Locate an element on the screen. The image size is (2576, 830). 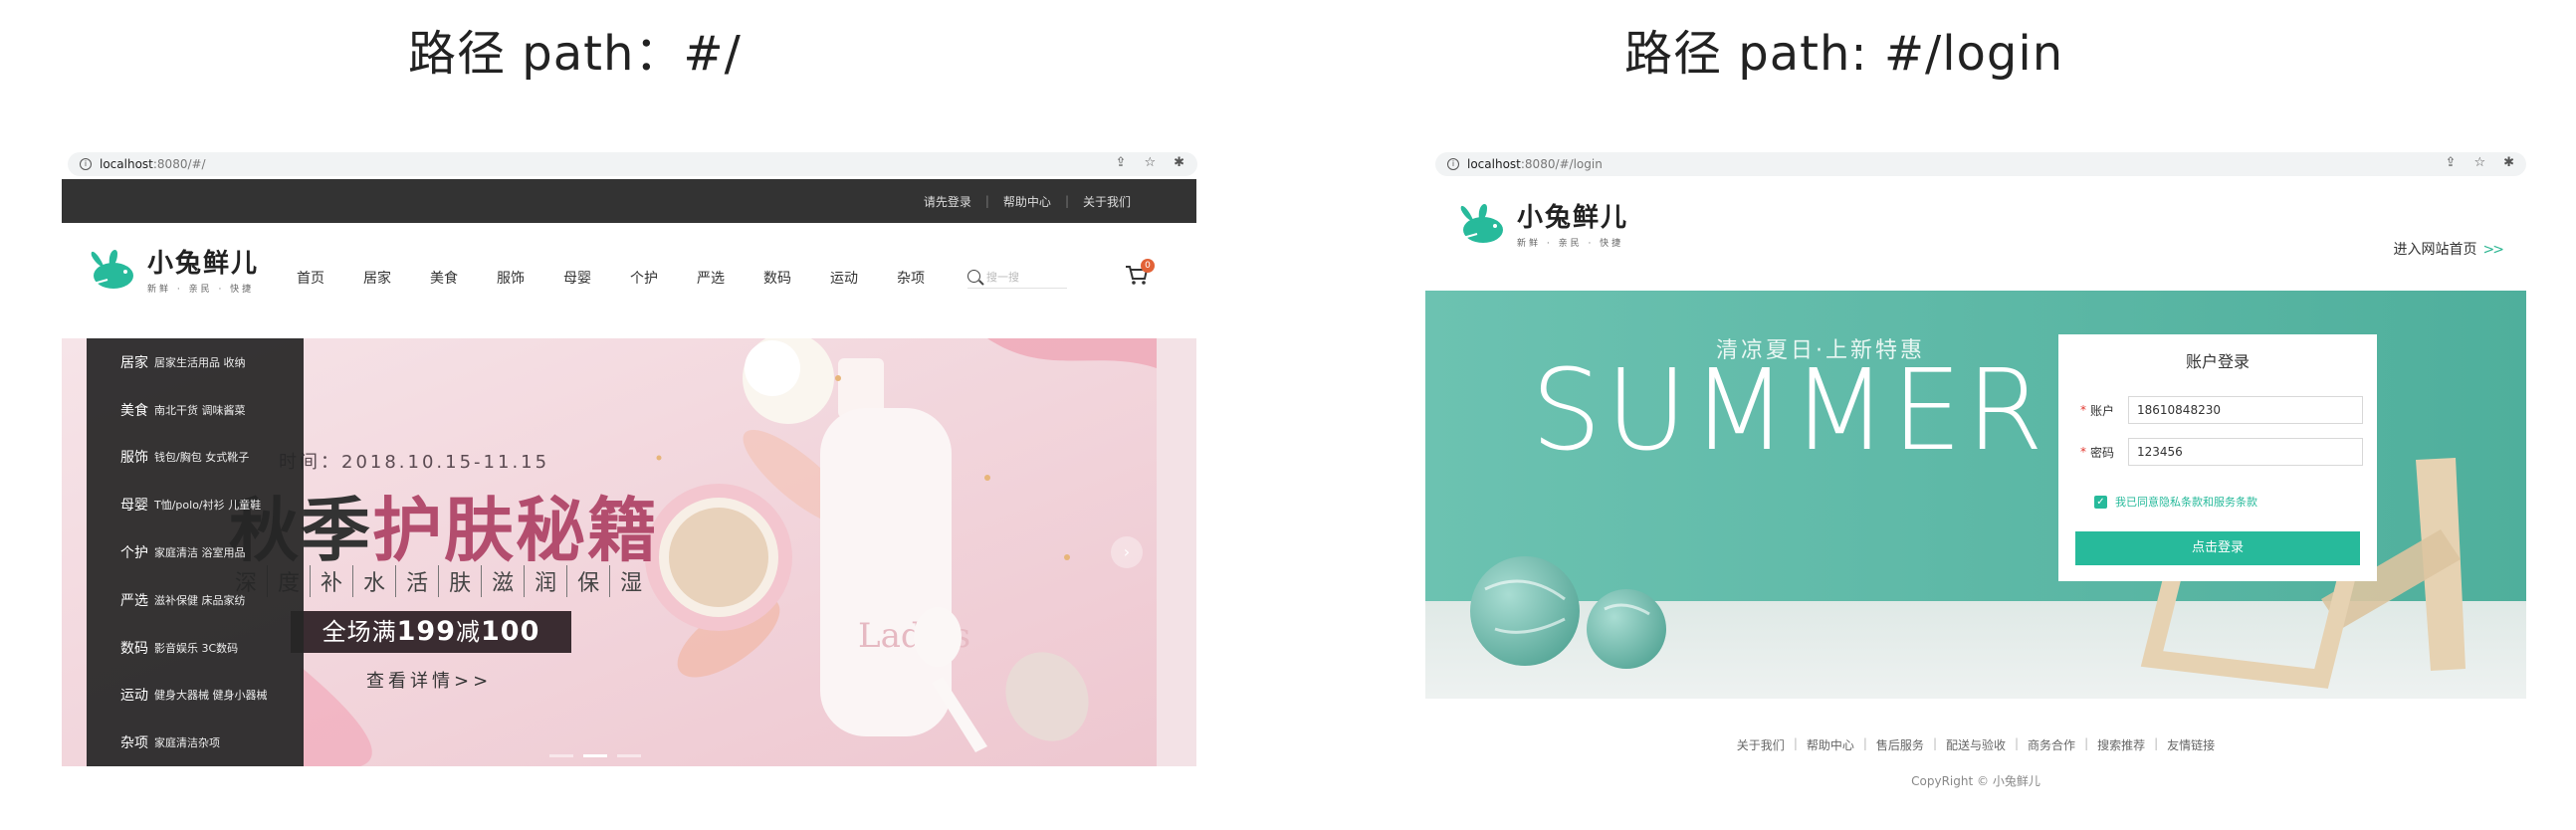
url-host: localhost is located at coordinates (1494, 164).